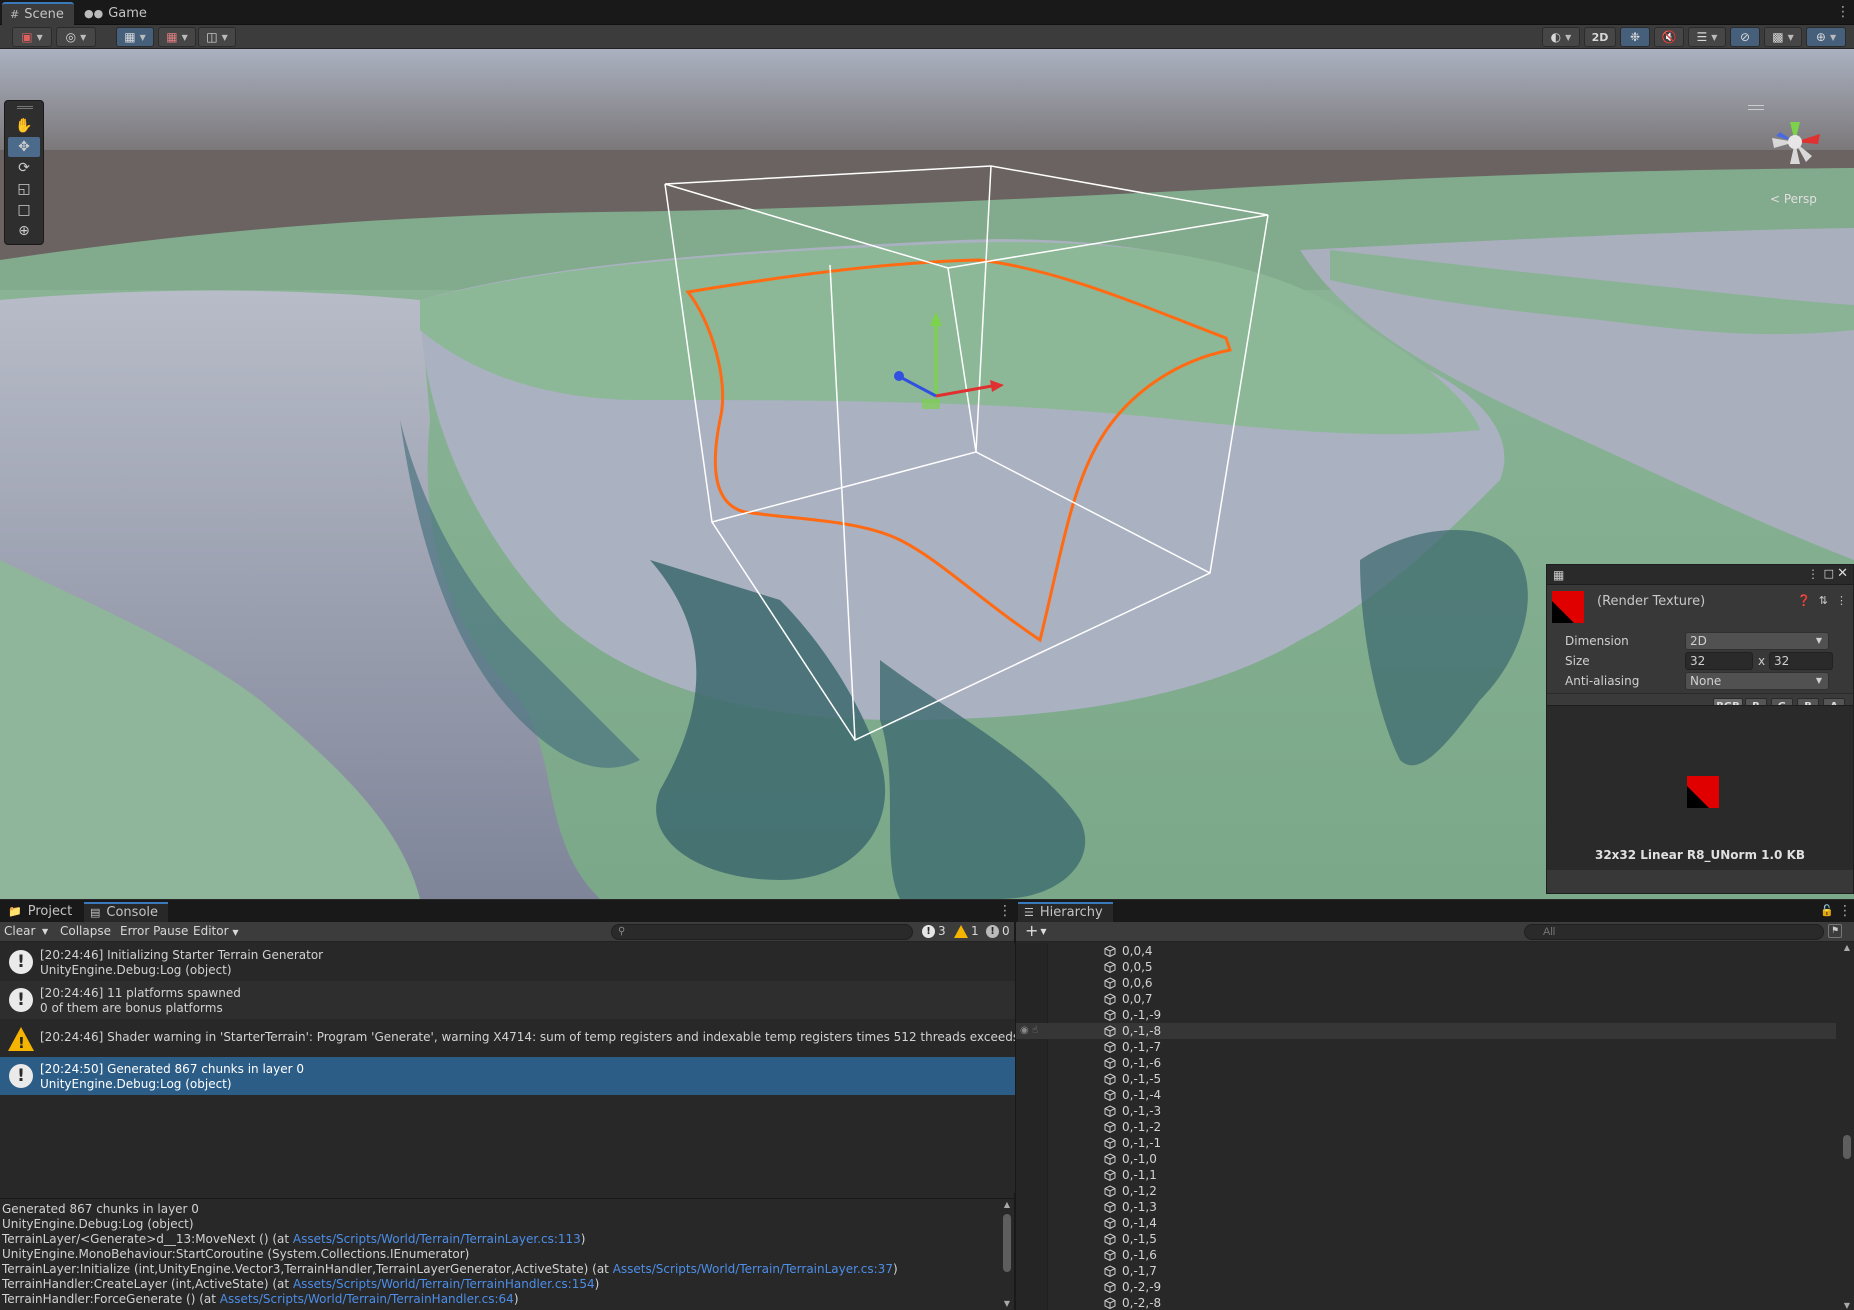  I want to click on rotate-tool: ⟳, so click(24, 168).